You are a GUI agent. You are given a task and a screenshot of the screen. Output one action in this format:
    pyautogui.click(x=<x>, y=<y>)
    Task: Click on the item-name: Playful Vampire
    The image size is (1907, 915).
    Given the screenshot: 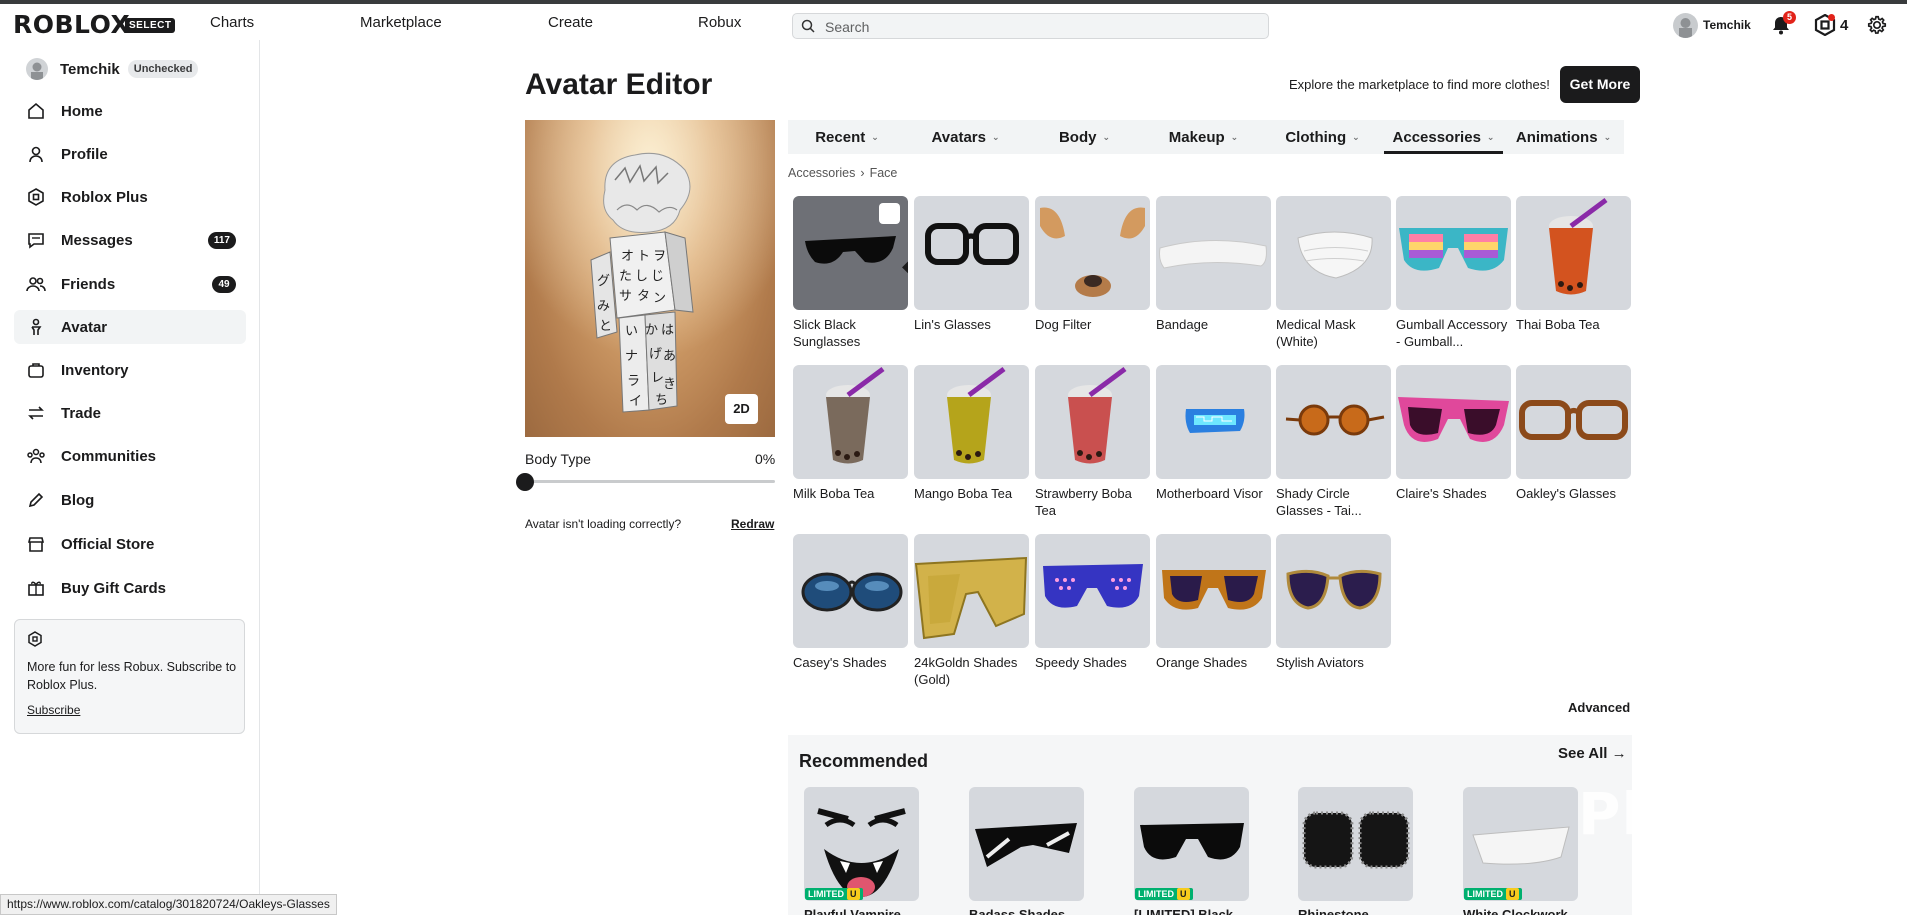 What is the action you would take?
    pyautogui.click(x=852, y=911)
    